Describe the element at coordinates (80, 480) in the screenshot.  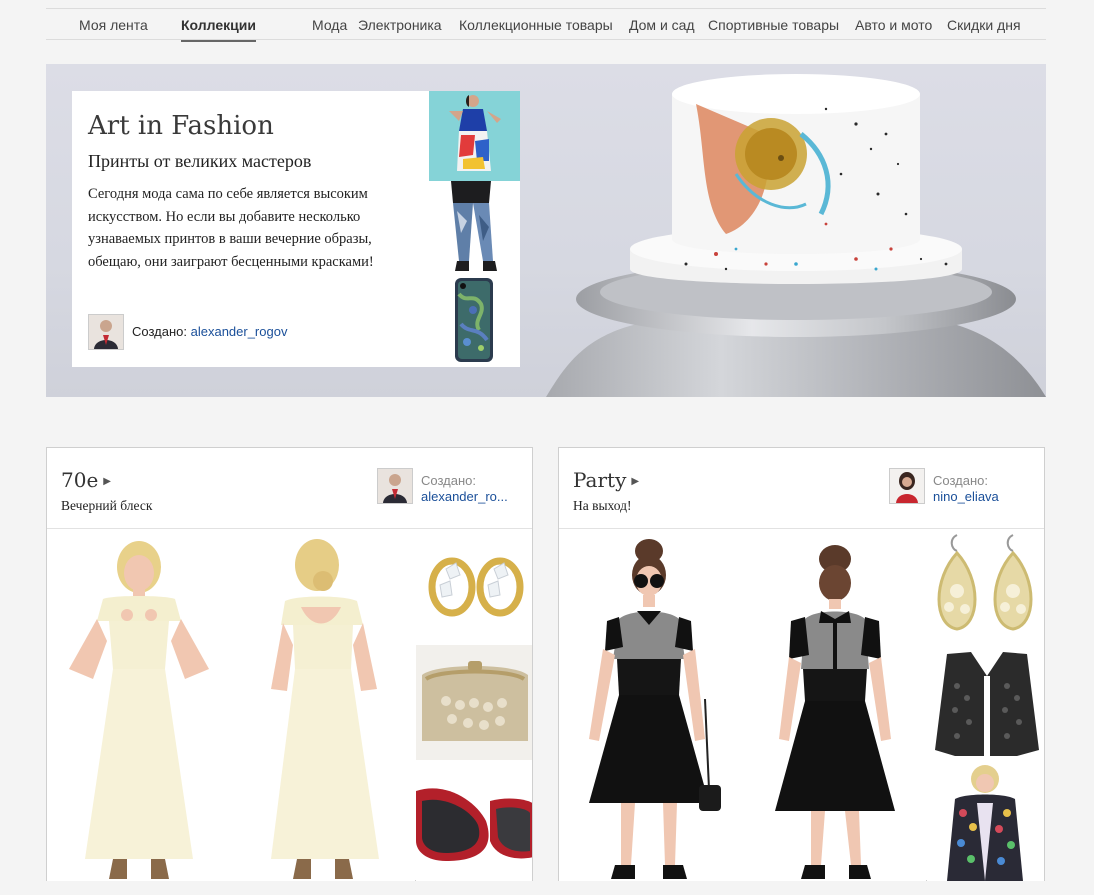
I see `collection-title-text: 70е` at that location.